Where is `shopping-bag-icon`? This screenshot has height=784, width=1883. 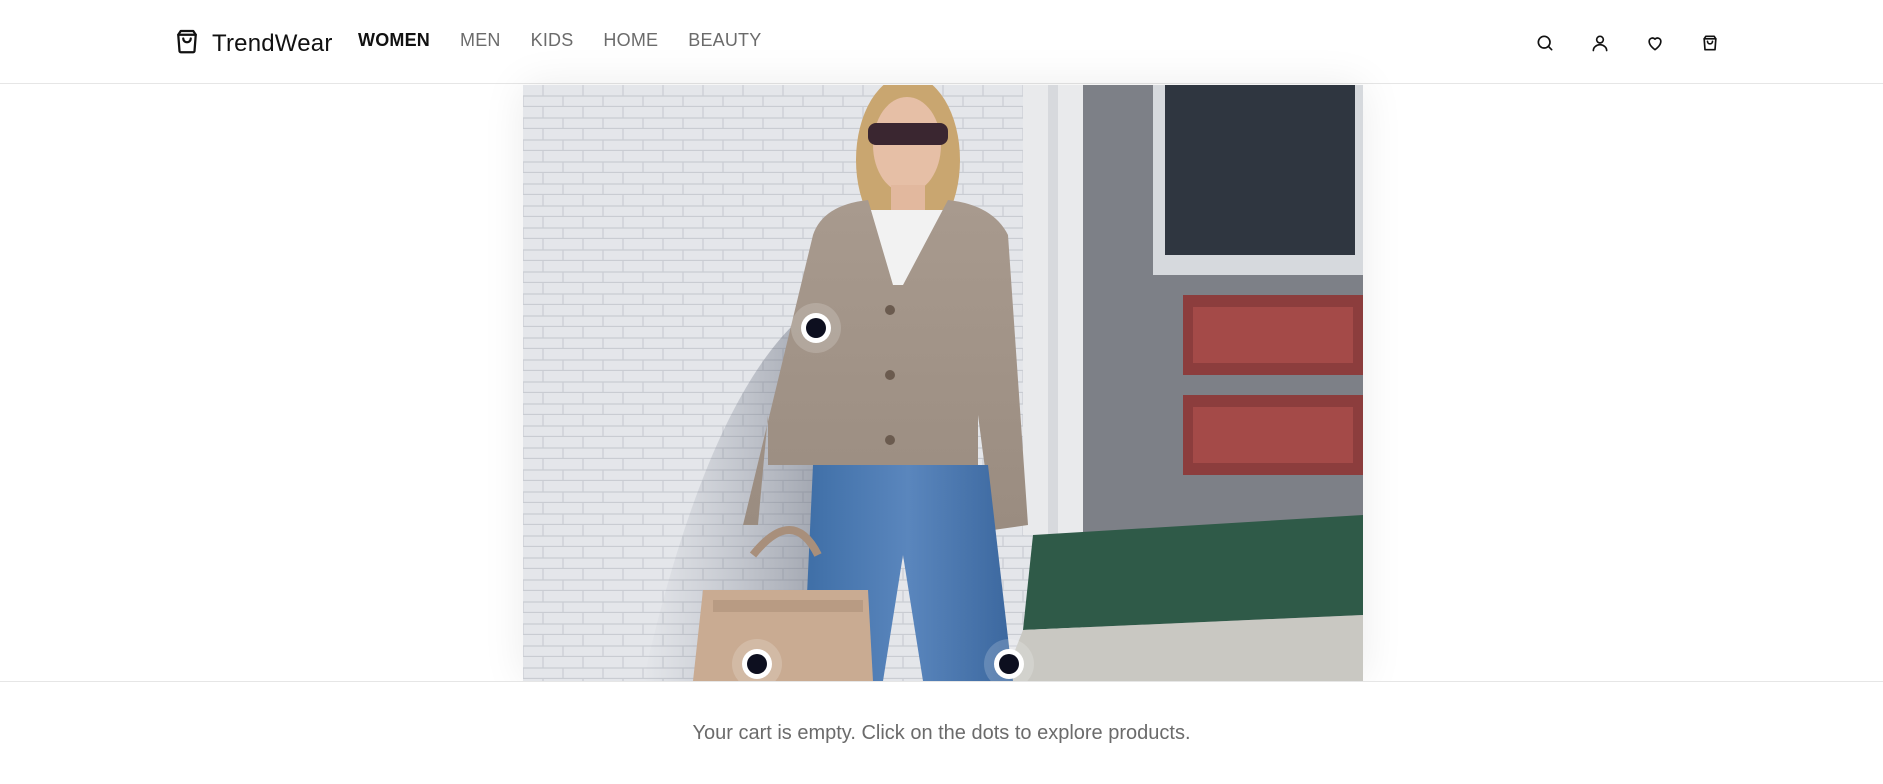
shopping-bag-icon is located at coordinates (187, 43).